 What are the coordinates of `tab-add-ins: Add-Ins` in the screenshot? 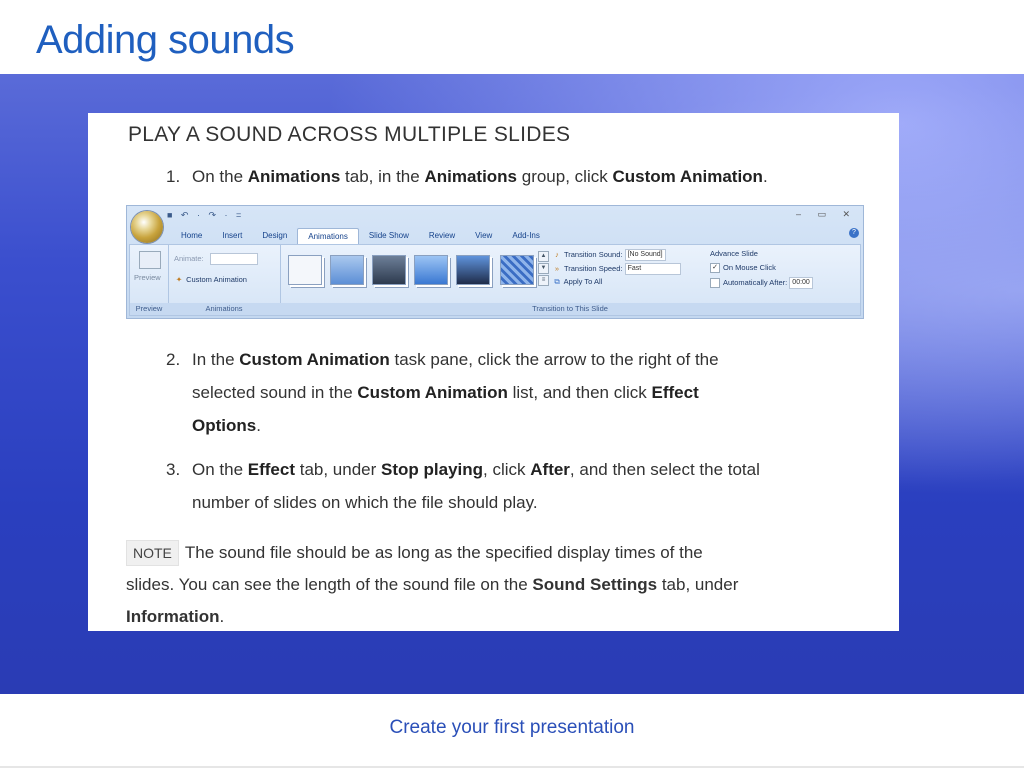 It's located at (526, 235).